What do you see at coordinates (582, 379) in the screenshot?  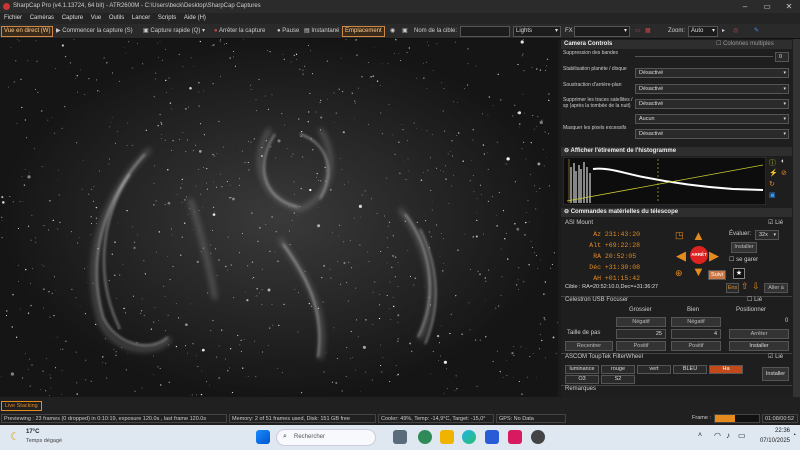 I see `filter-o3: O3` at bounding box center [582, 379].